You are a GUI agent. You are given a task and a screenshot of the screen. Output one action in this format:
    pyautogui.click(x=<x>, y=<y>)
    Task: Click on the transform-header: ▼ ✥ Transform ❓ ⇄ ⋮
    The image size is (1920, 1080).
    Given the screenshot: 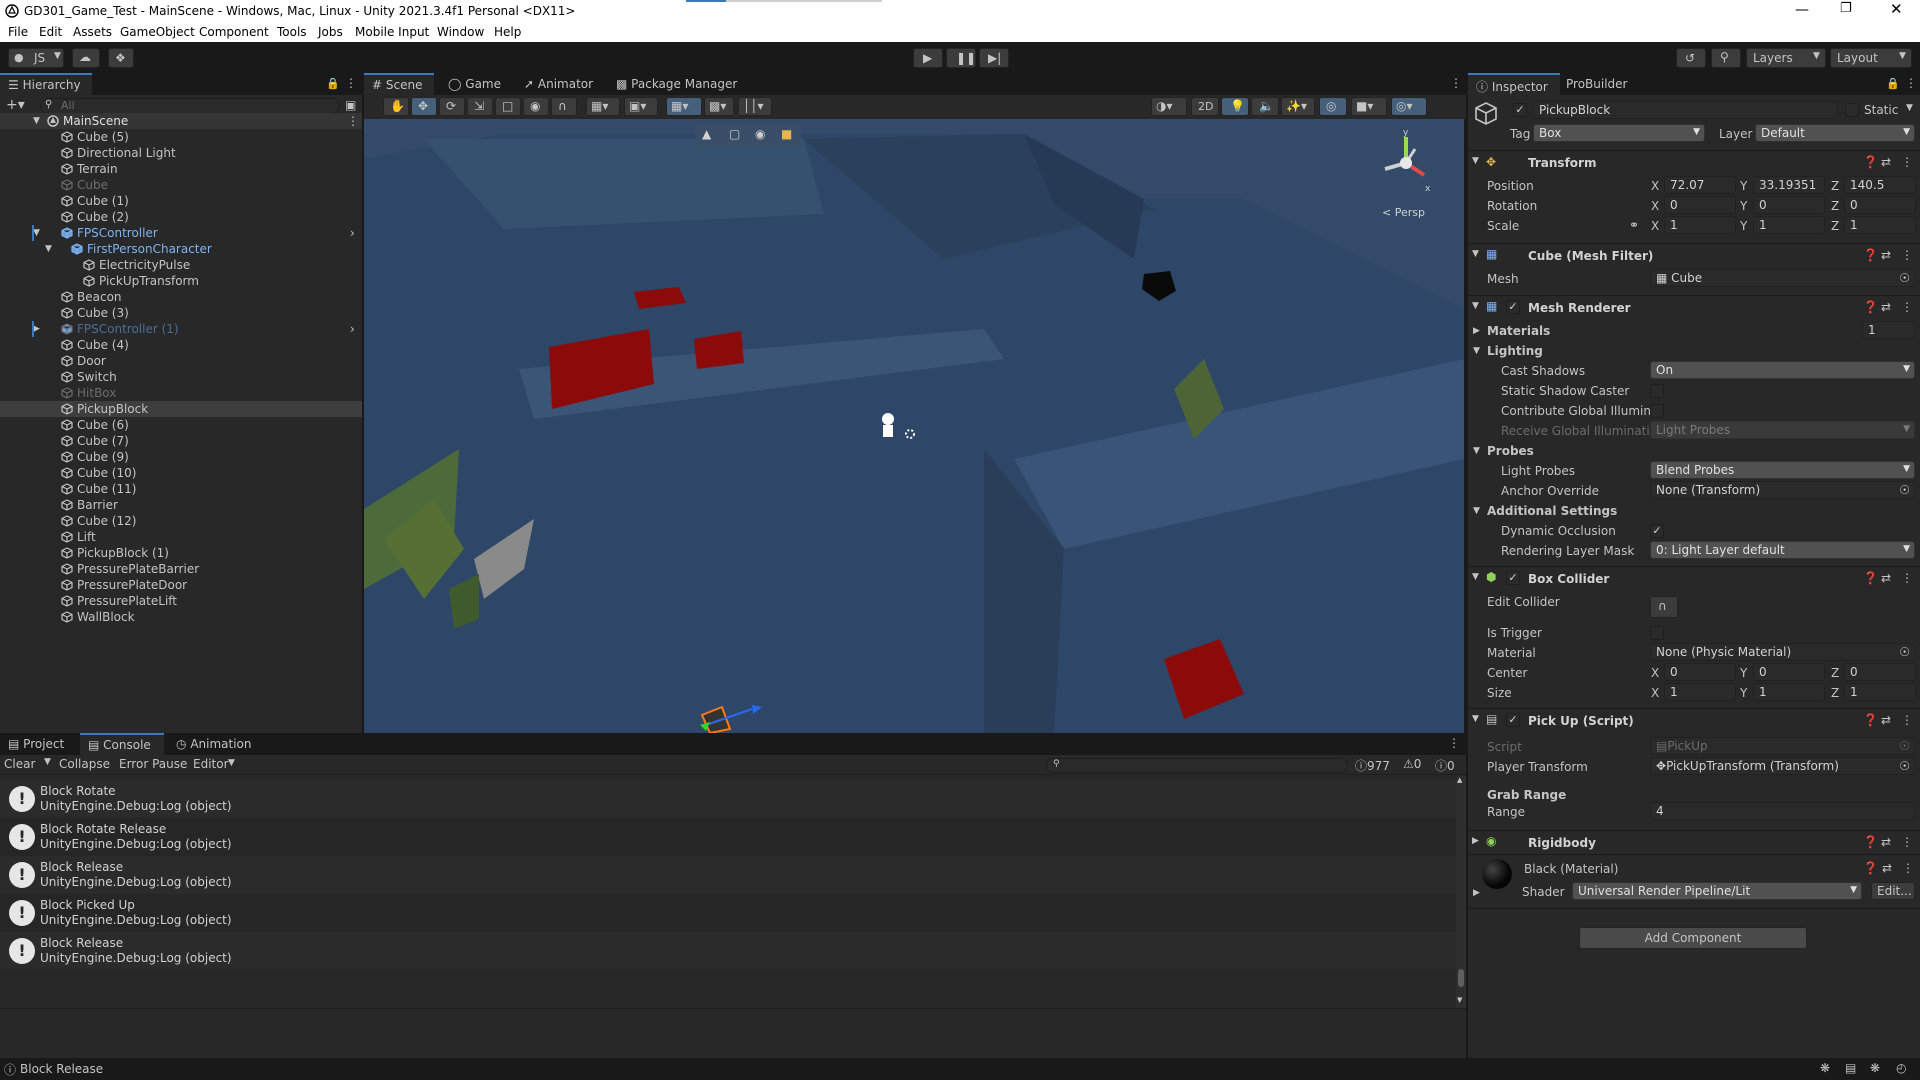 What is the action you would take?
    pyautogui.click(x=1694, y=162)
    